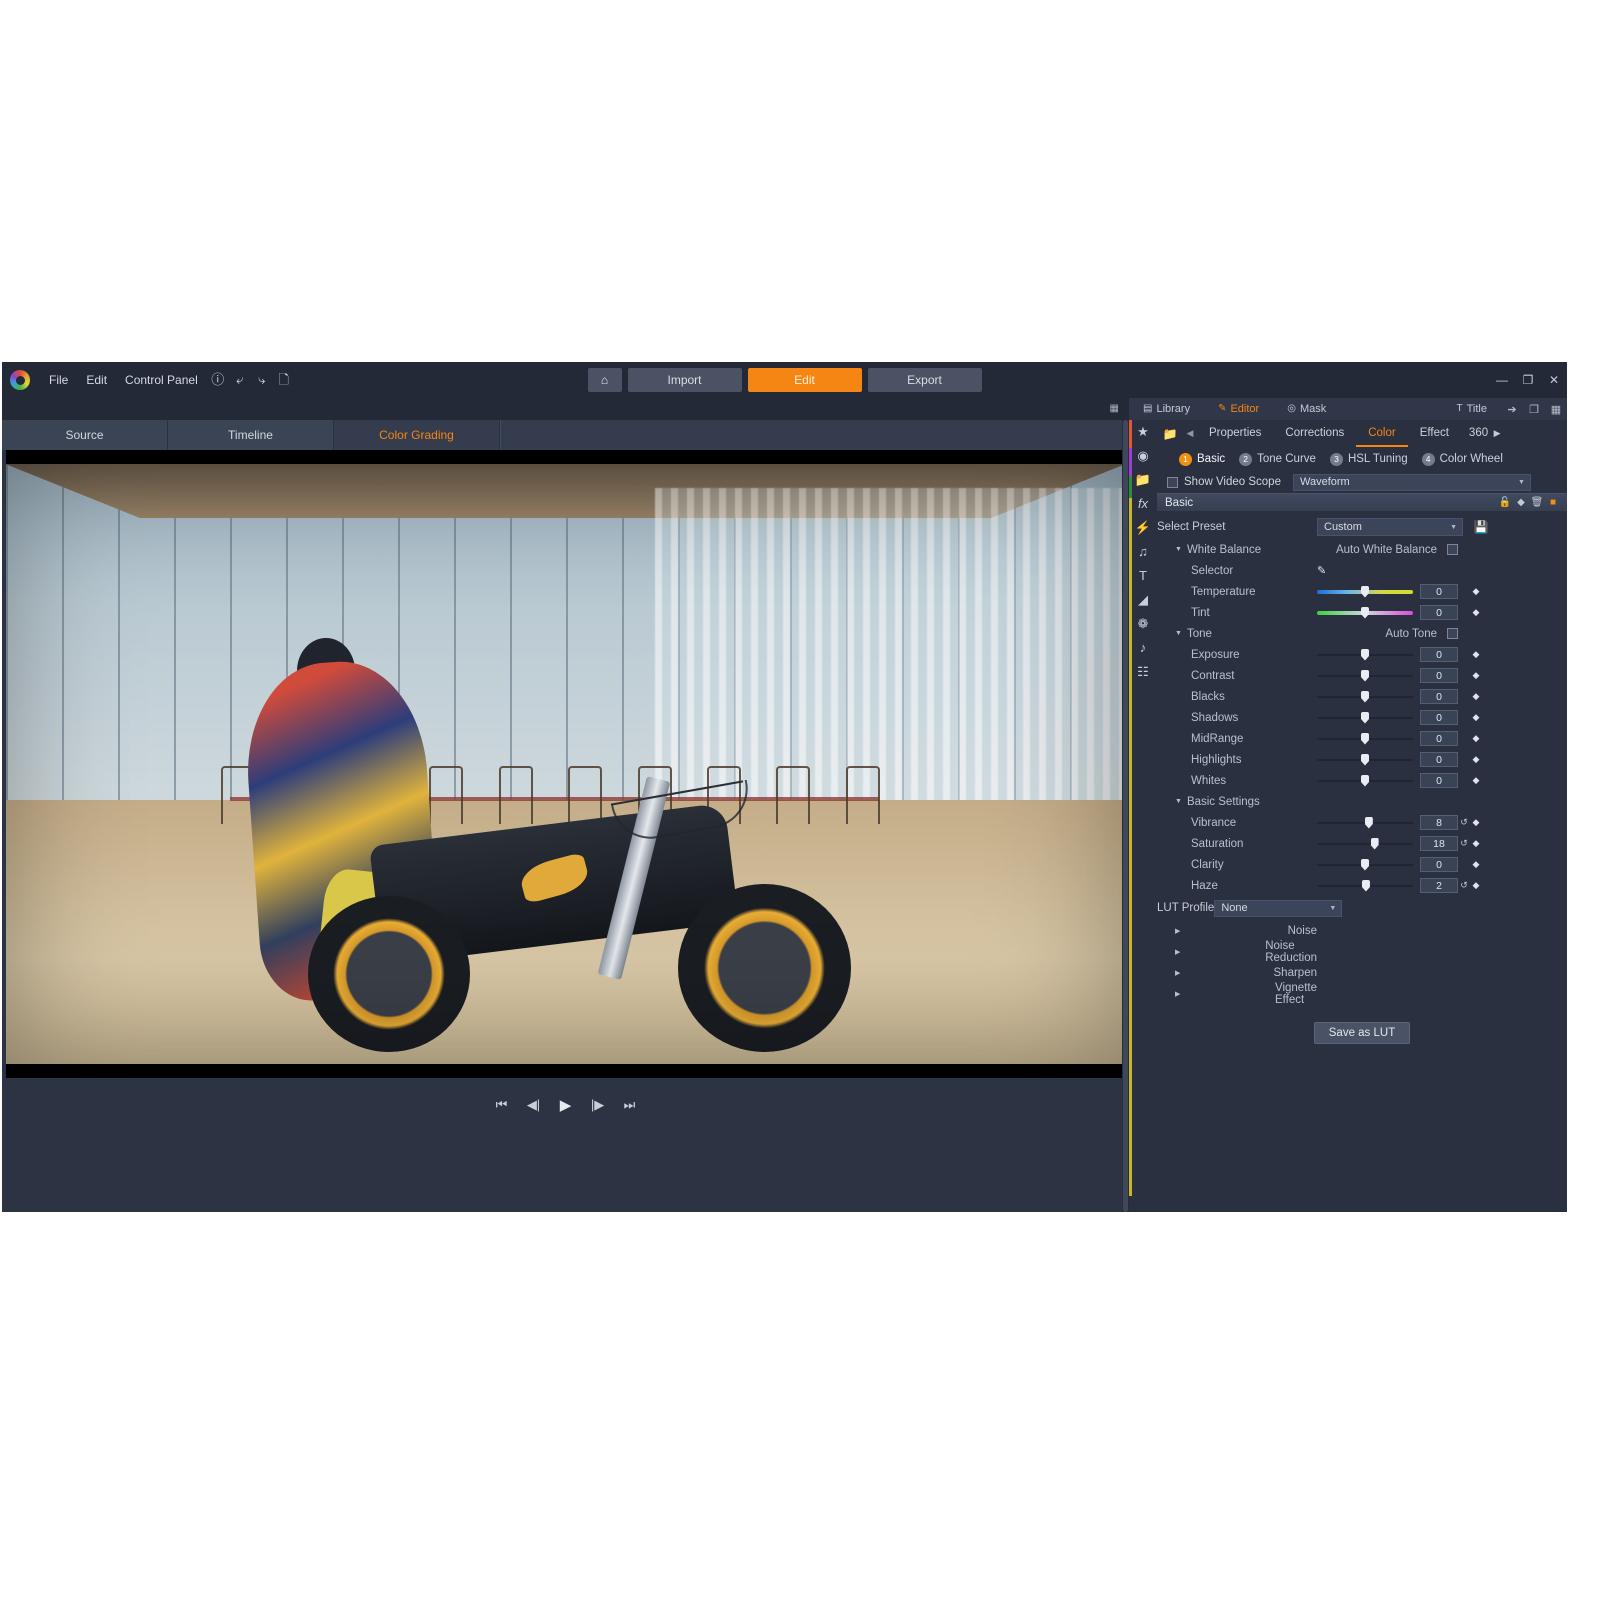 This screenshot has height=1600, width=1600. I want to click on contrast-value: 0, so click(1439, 675).